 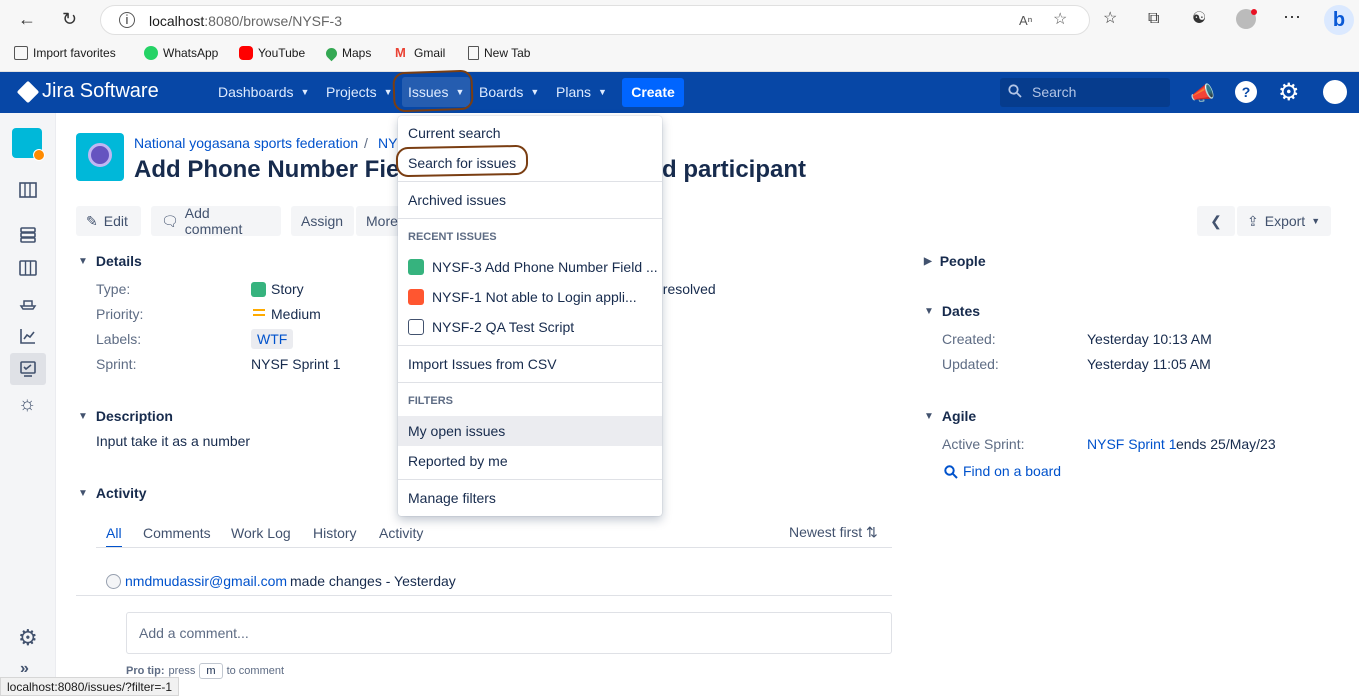 What do you see at coordinates (151, 53) in the screenshot?
I see `whatsapp-icon` at bounding box center [151, 53].